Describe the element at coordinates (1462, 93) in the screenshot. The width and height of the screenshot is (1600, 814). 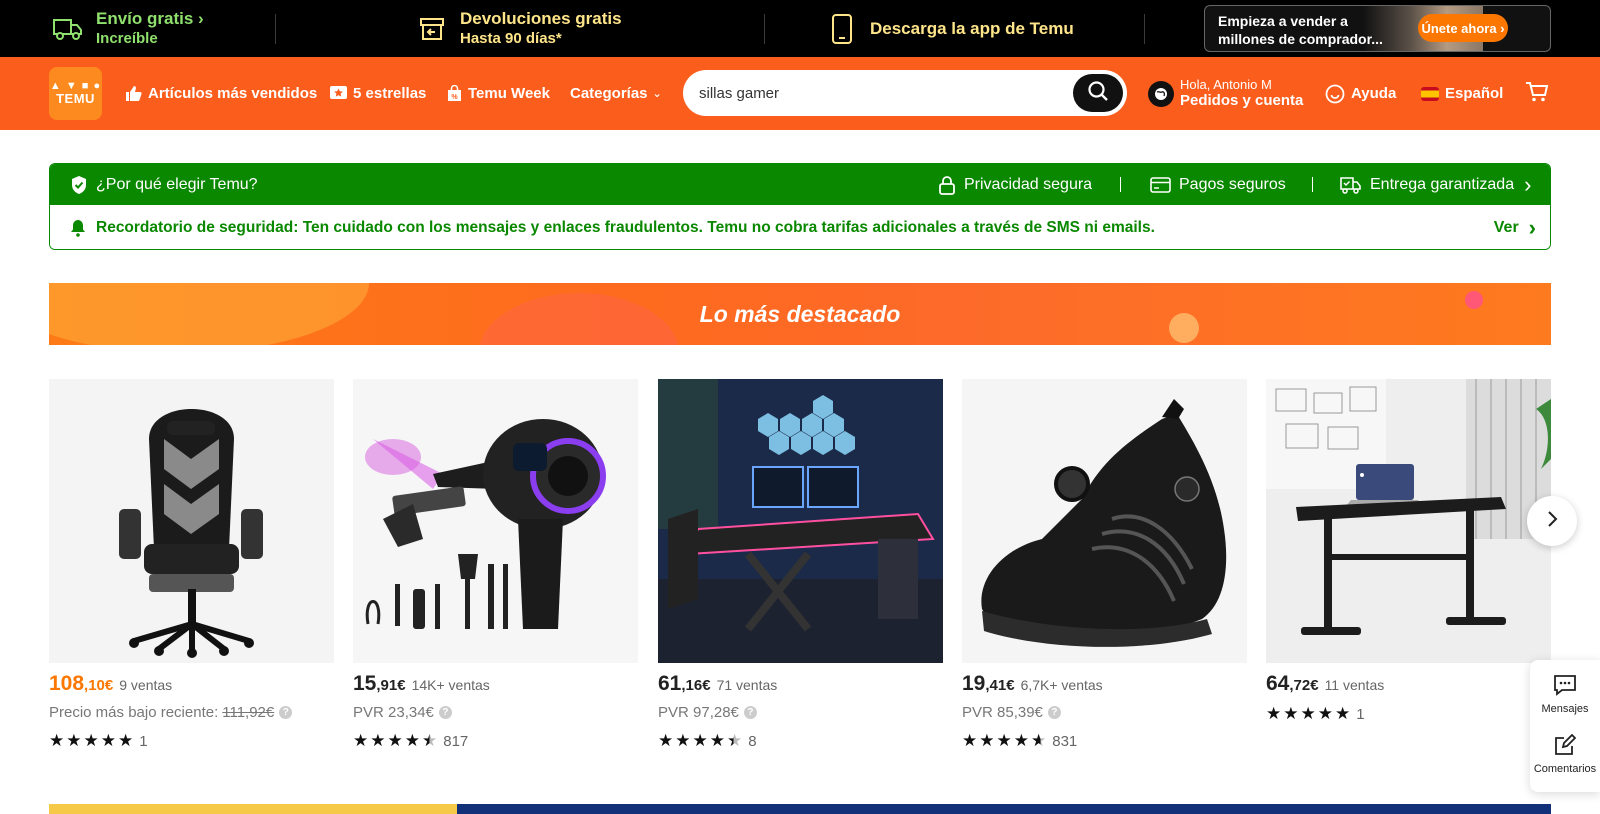
I see `language-selector: Español` at that location.